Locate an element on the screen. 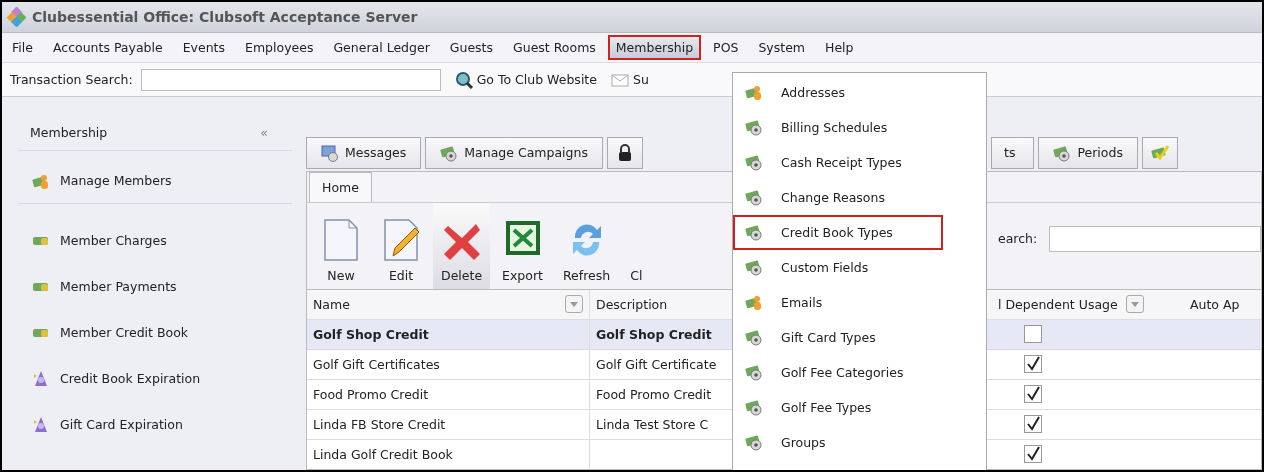  table-cell: Golf Gift Certificate is located at coordinates (656, 364).